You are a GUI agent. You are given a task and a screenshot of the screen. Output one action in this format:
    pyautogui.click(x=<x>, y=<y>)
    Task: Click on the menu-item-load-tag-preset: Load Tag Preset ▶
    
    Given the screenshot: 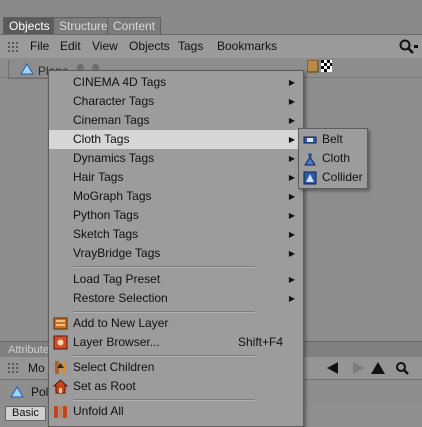 What is the action you would take?
    pyautogui.click(x=176, y=279)
    